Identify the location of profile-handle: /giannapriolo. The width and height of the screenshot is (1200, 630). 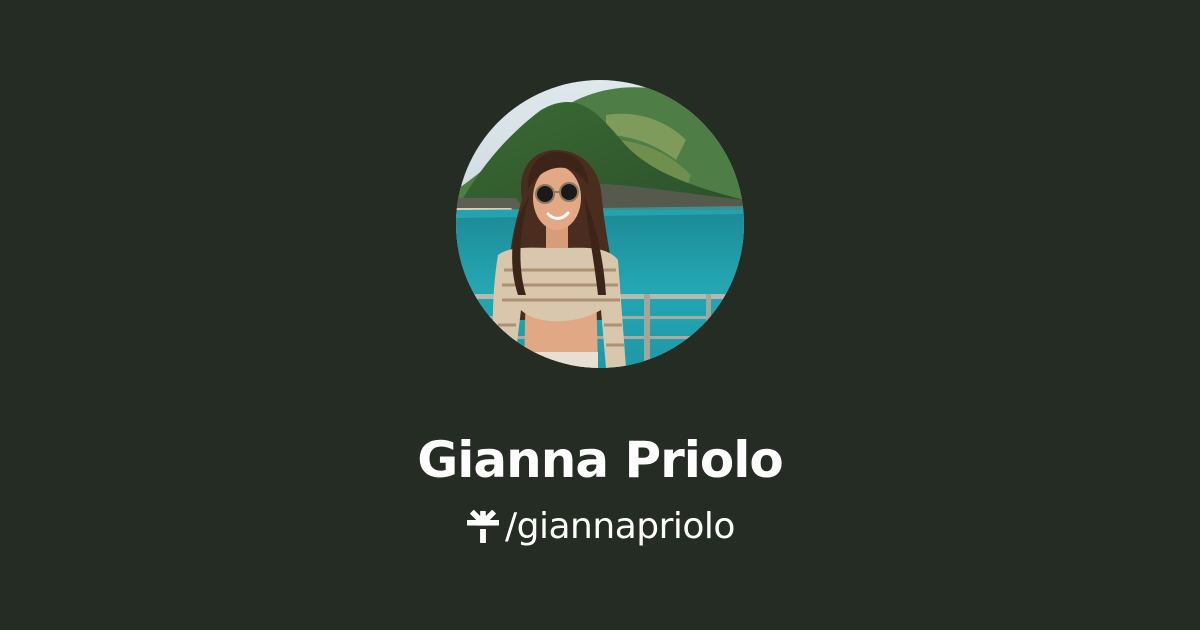
(620, 527).